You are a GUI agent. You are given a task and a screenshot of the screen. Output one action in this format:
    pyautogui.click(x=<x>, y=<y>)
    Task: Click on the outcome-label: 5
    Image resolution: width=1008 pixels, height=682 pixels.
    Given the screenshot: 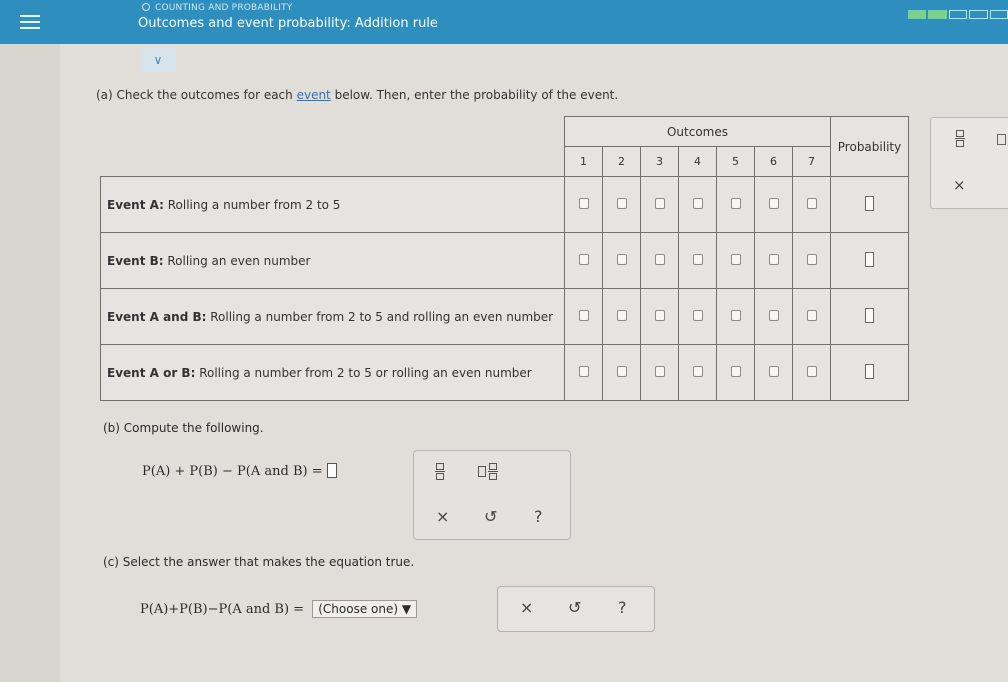 What is the action you would take?
    pyautogui.click(x=735, y=161)
    